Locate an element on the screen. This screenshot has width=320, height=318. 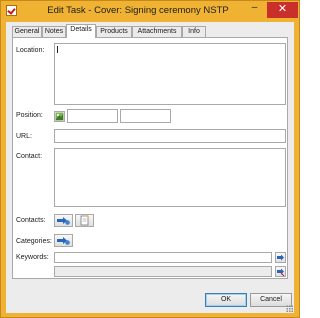
keyword-remove-icon is located at coordinates (281, 272).